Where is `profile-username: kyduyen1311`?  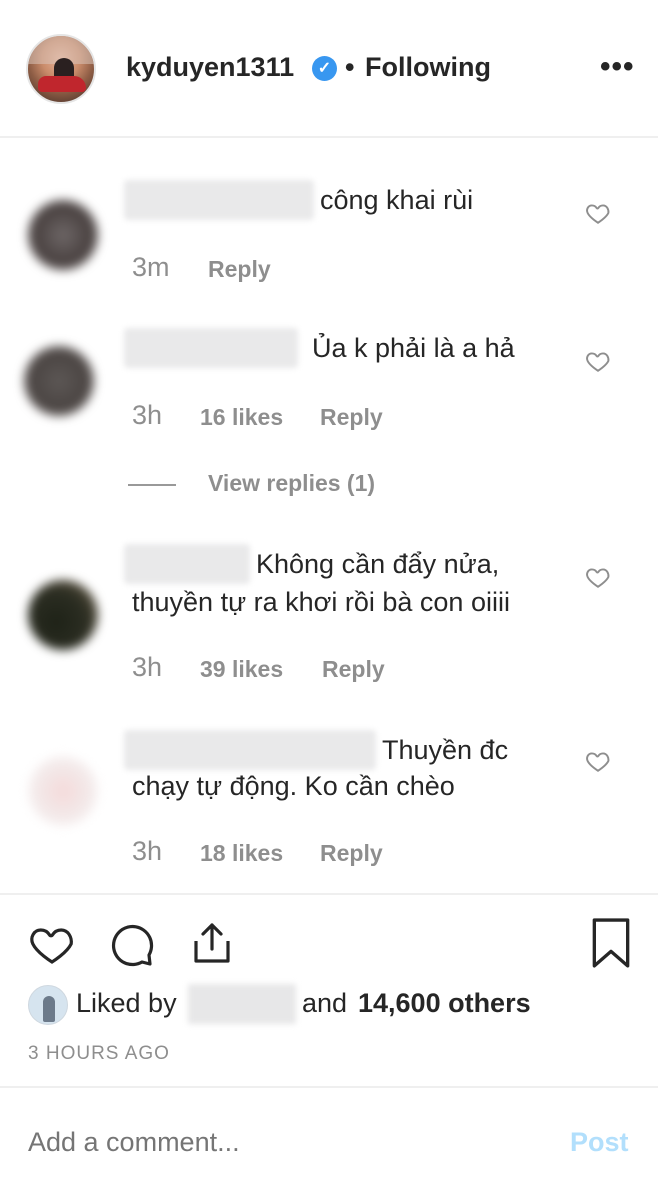
profile-username: kyduyen1311 is located at coordinates (210, 67).